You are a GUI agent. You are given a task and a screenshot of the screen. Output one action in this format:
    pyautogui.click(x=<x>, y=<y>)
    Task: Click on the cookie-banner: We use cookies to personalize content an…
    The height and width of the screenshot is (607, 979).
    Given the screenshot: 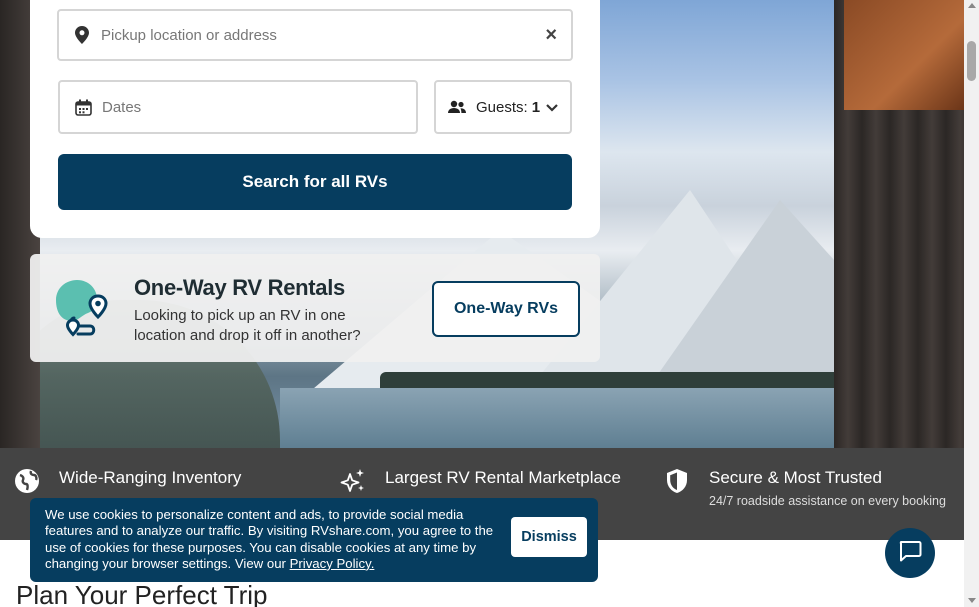 What is the action you would take?
    pyautogui.click(x=314, y=540)
    